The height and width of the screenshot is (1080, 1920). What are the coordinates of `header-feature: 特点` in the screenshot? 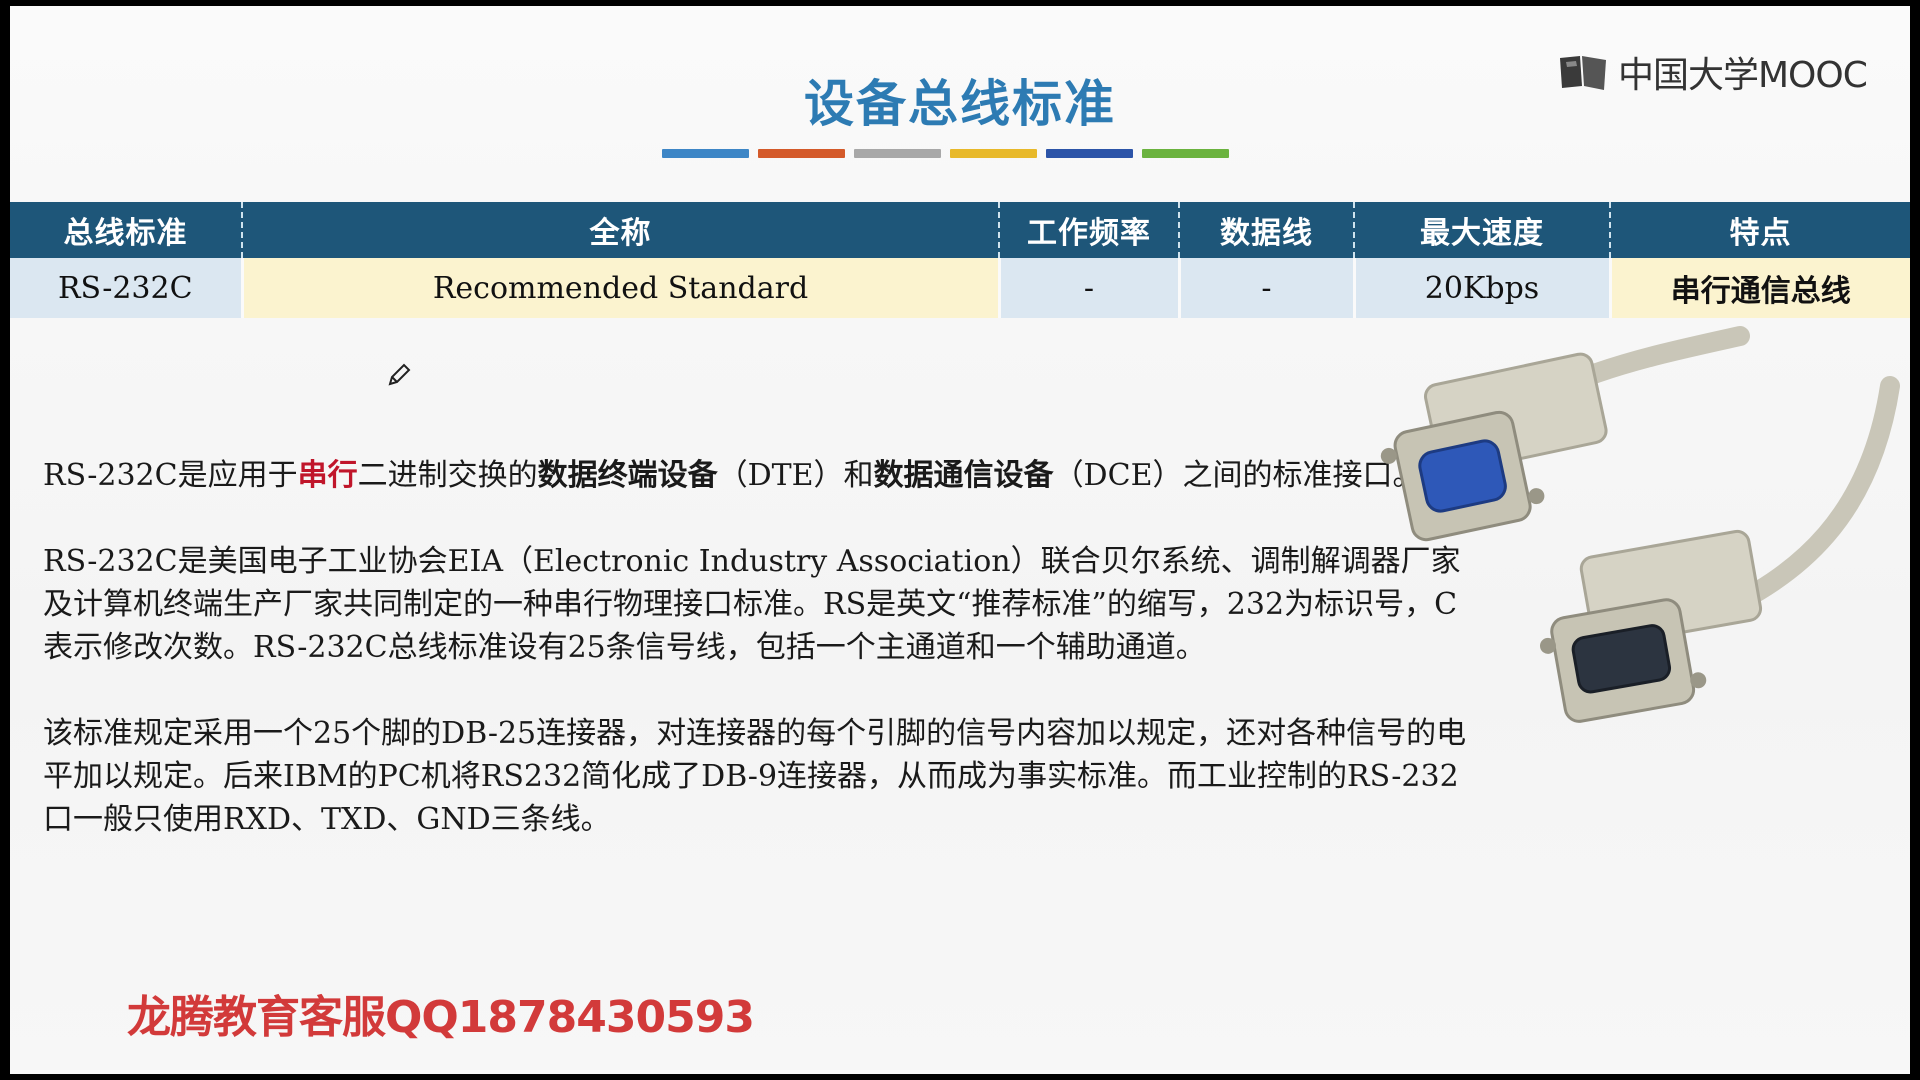 It's located at (1759, 230).